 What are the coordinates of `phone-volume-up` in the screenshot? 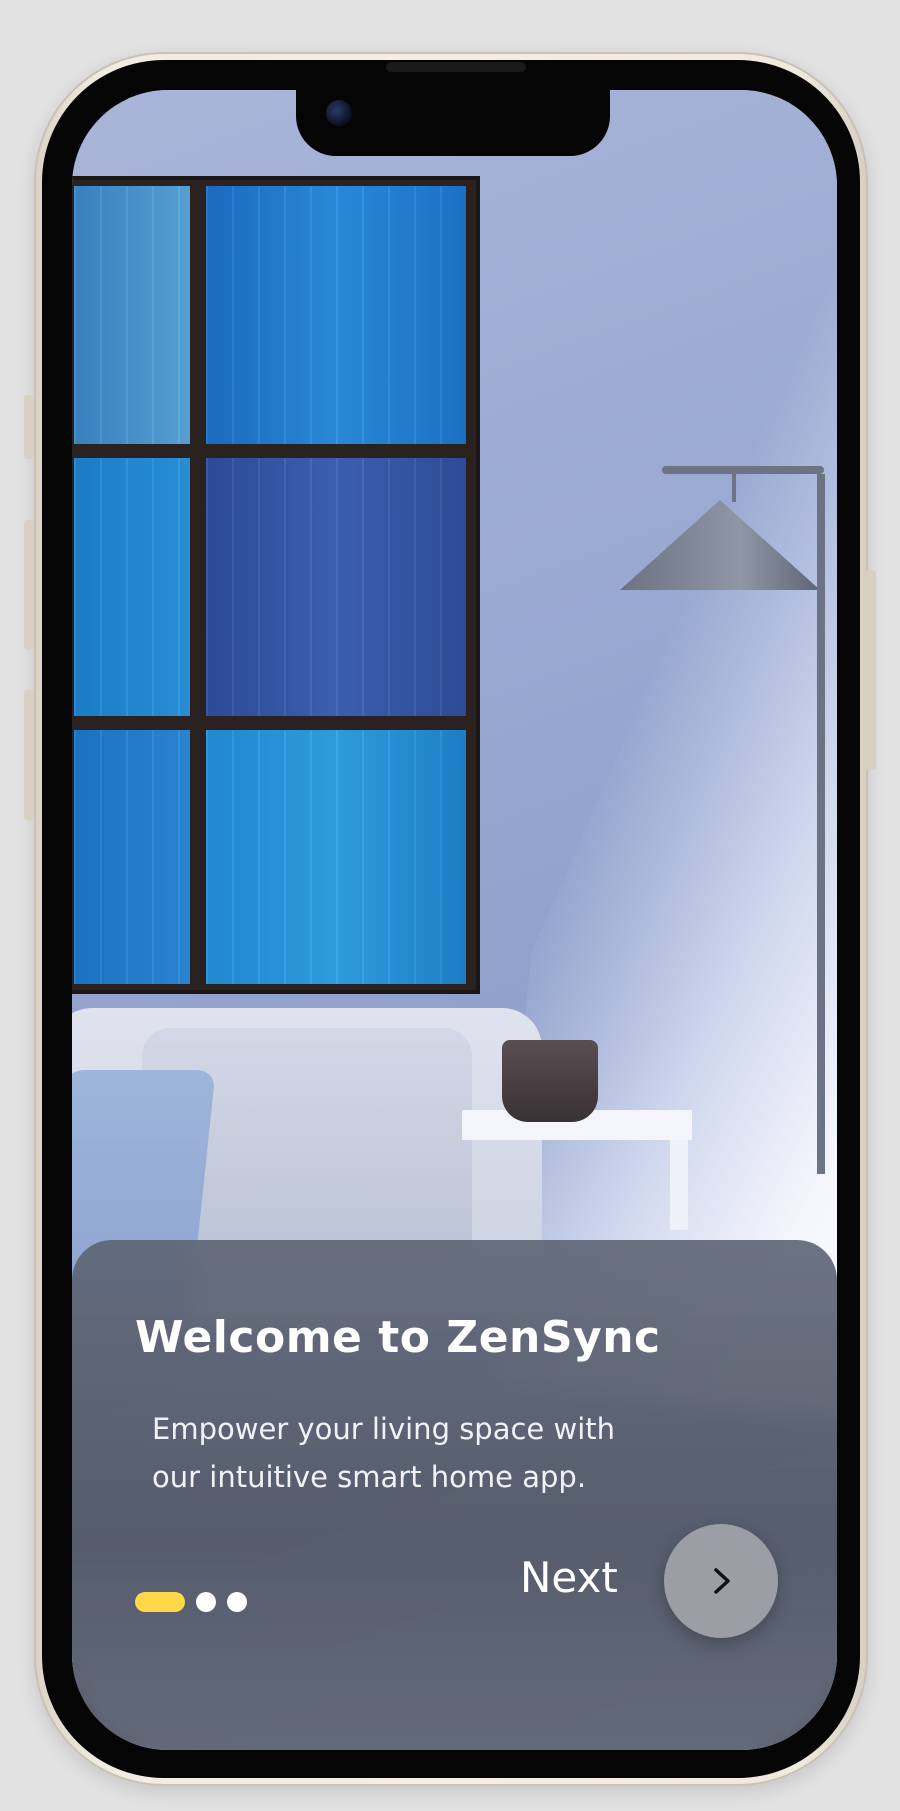 It's located at (29, 585).